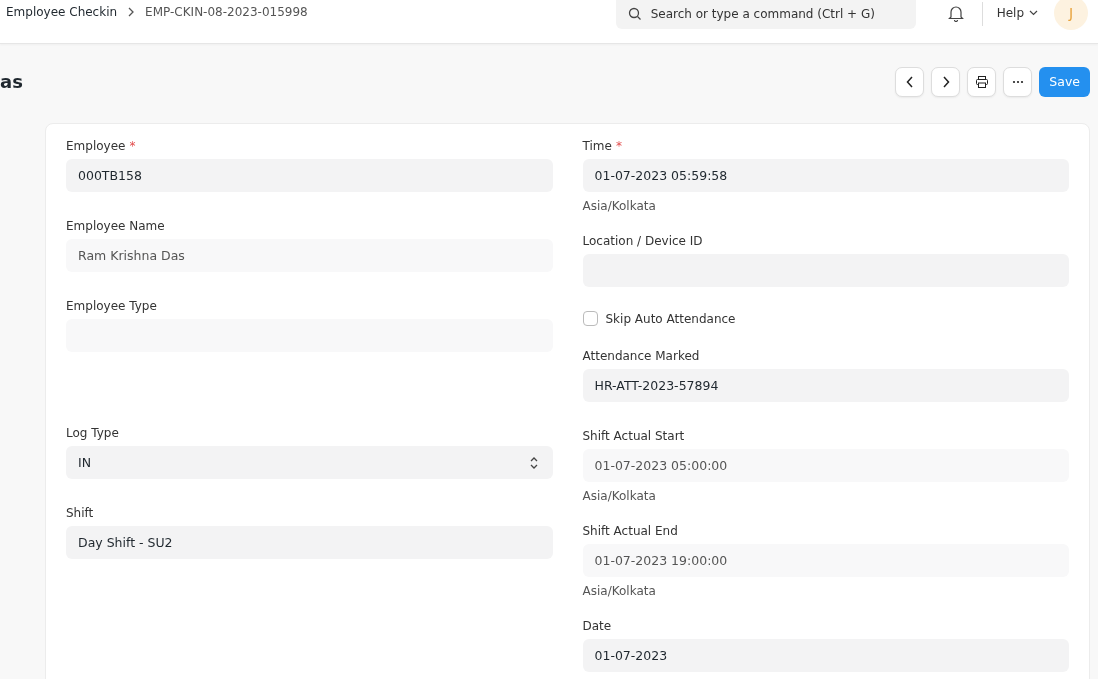  I want to click on print-button, so click(982, 81).